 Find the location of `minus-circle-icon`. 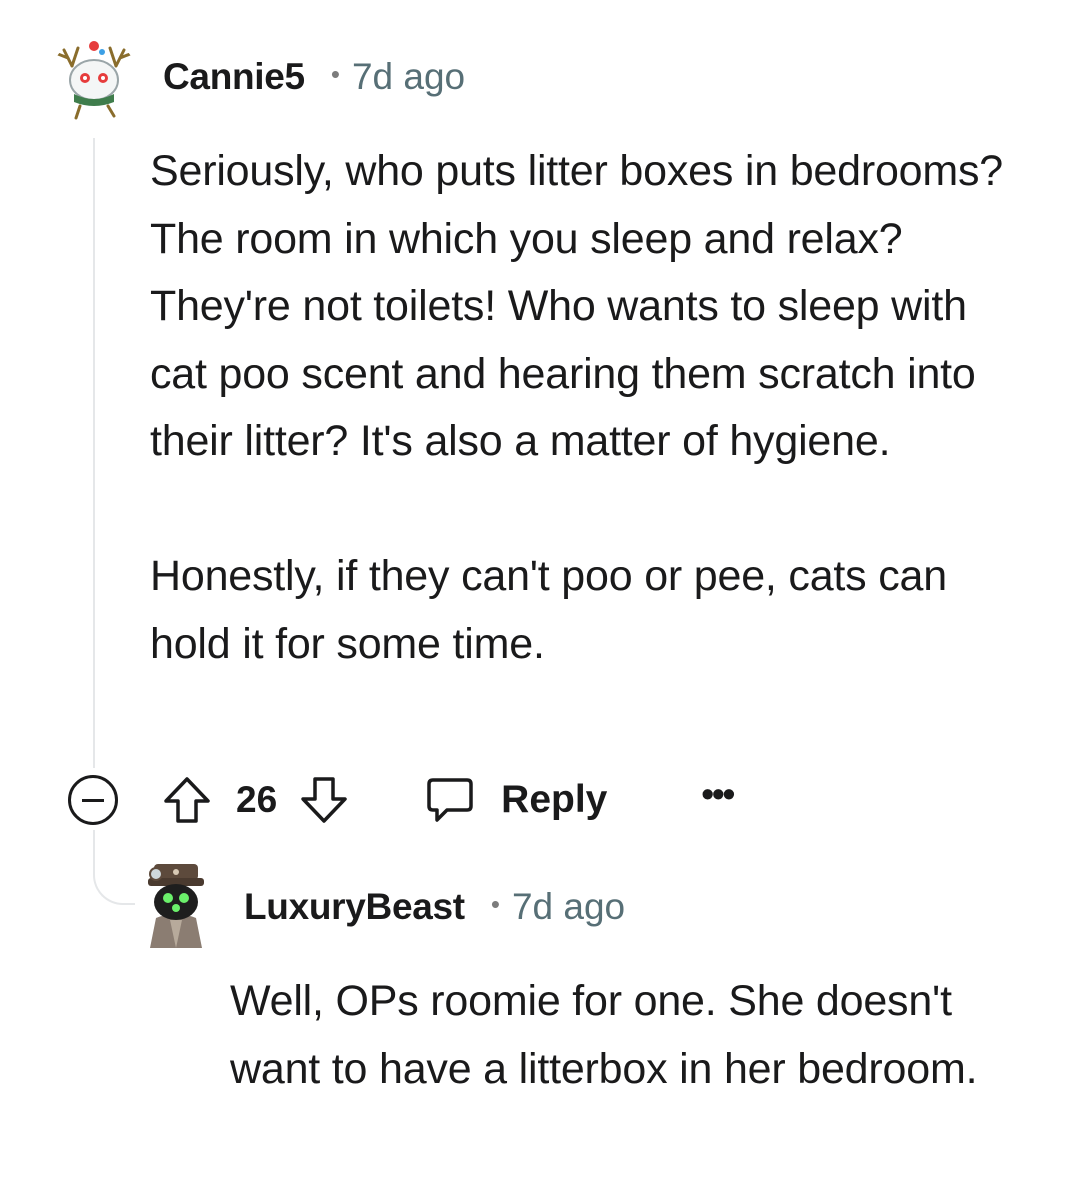

minus-circle-icon is located at coordinates (93, 800).